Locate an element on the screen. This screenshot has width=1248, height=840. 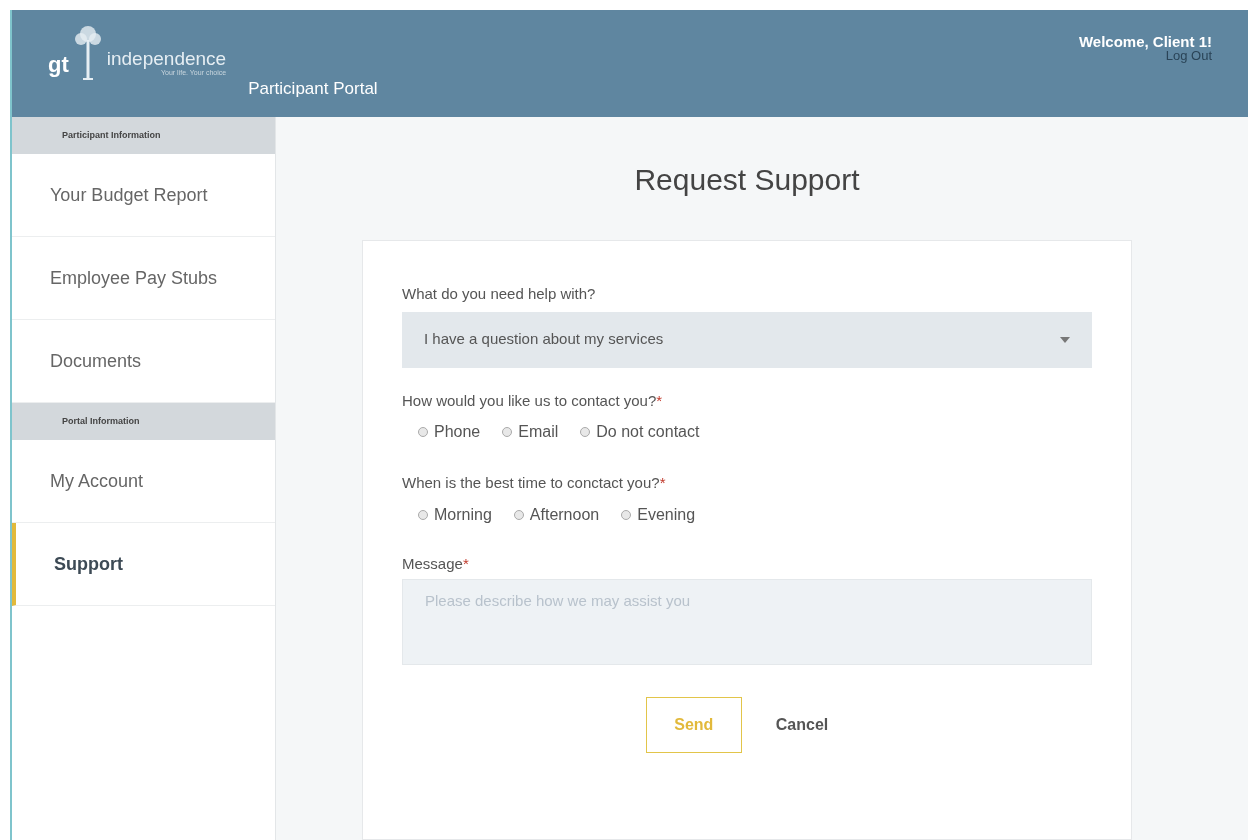
field-label: What do you need help with? is located at coordinates (499, 294).